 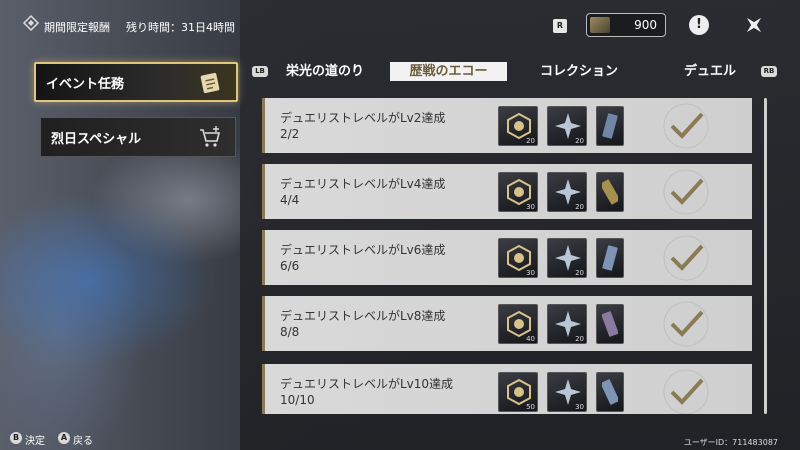 What do you see at coordinates (530, 407) in the screenshot?
I see `reward-count: 50` at bounding box center [530, 407].